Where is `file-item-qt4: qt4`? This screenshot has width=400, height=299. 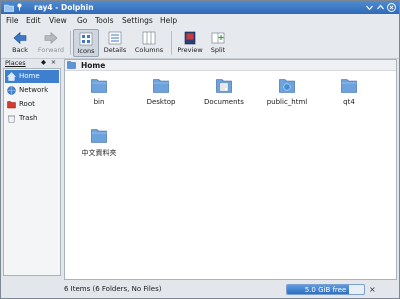
file-item-qt4: qt4 is located at coordinates (349, 95).